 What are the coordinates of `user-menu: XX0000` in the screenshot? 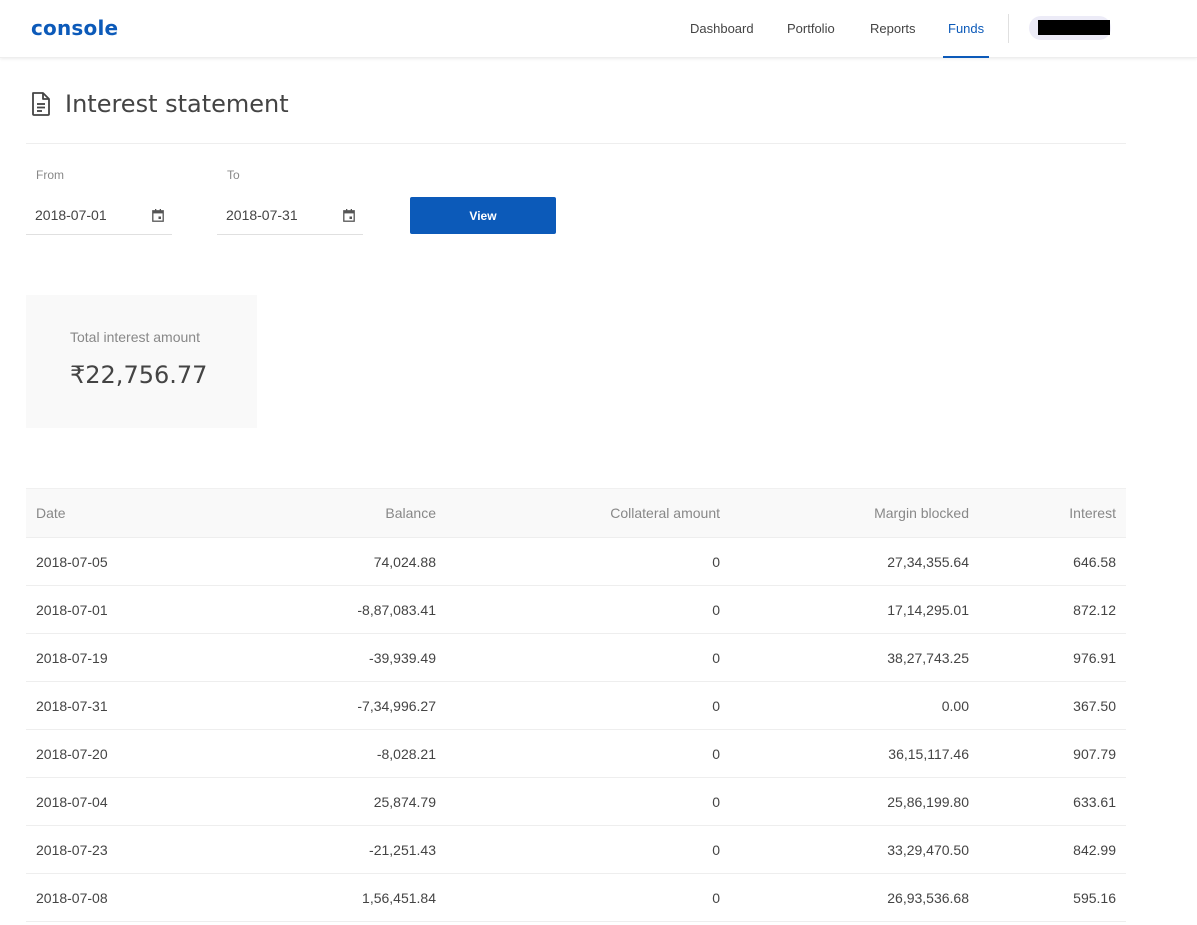 It's located at (1070, 28).